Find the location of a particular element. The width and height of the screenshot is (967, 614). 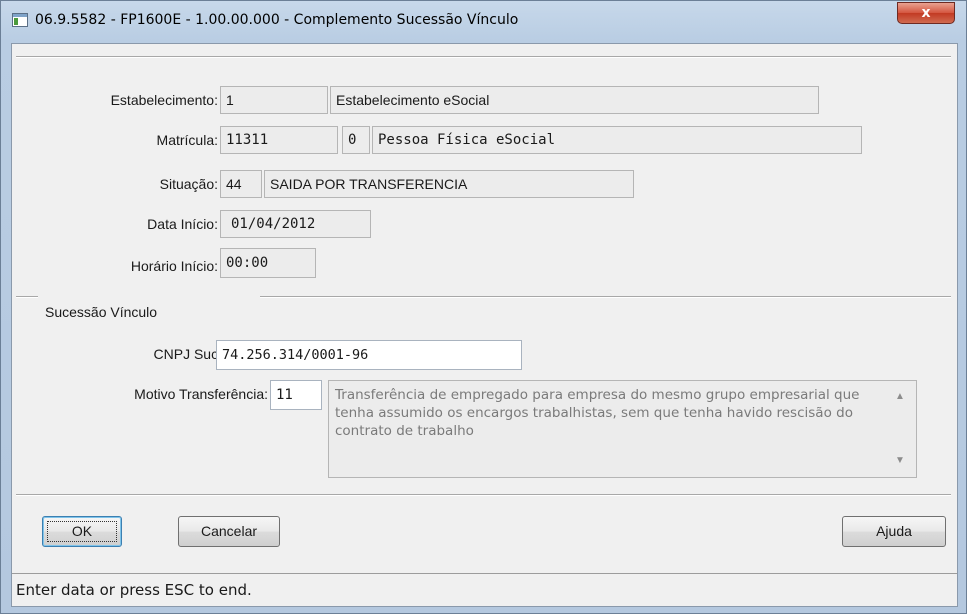

close-icon: x is located at coordinates (926, 13).